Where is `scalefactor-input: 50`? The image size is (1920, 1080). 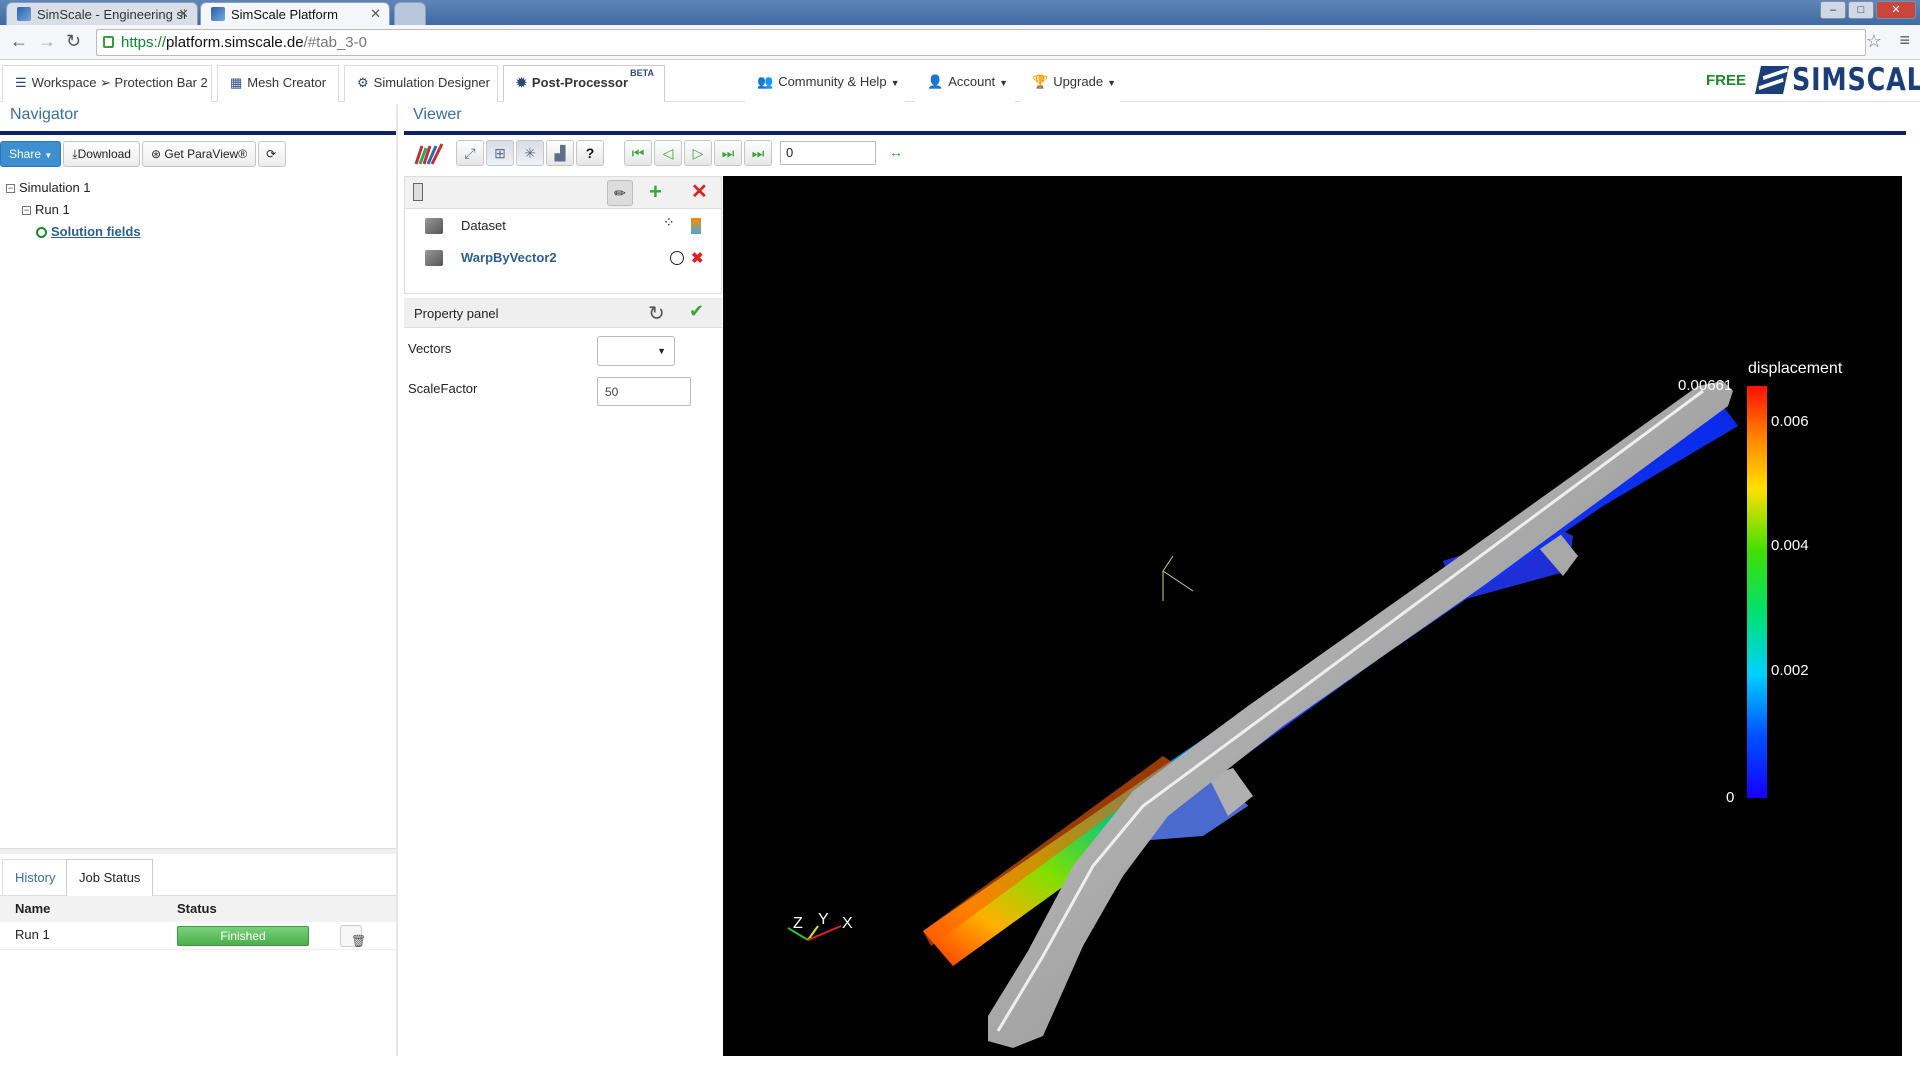
scalefactor-input: 50 is located at coordinates (644, 391).